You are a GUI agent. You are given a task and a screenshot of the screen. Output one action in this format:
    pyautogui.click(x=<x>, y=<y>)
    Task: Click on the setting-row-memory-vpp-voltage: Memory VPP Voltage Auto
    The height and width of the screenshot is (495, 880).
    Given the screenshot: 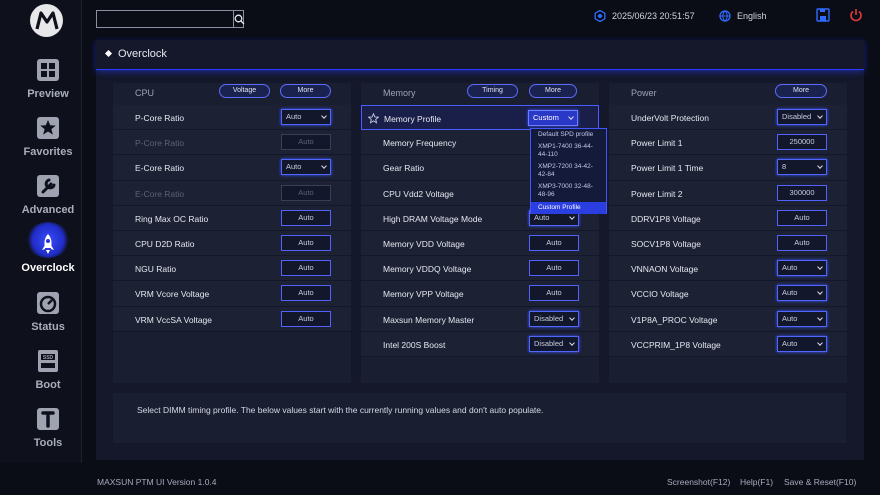 What is the action you would take?
    pyautogui.click(x=480, y=294)
    